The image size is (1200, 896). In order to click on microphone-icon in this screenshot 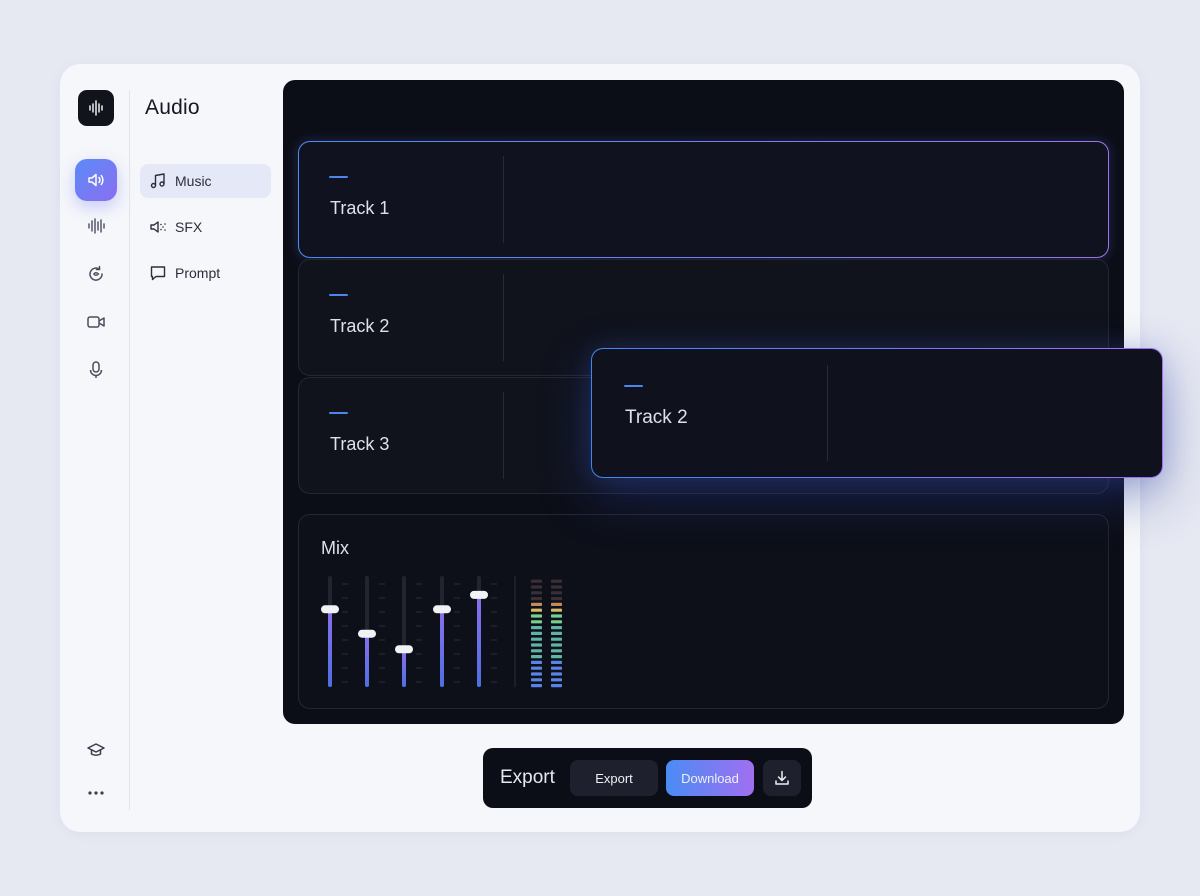, I will do `click(96, 369)`.